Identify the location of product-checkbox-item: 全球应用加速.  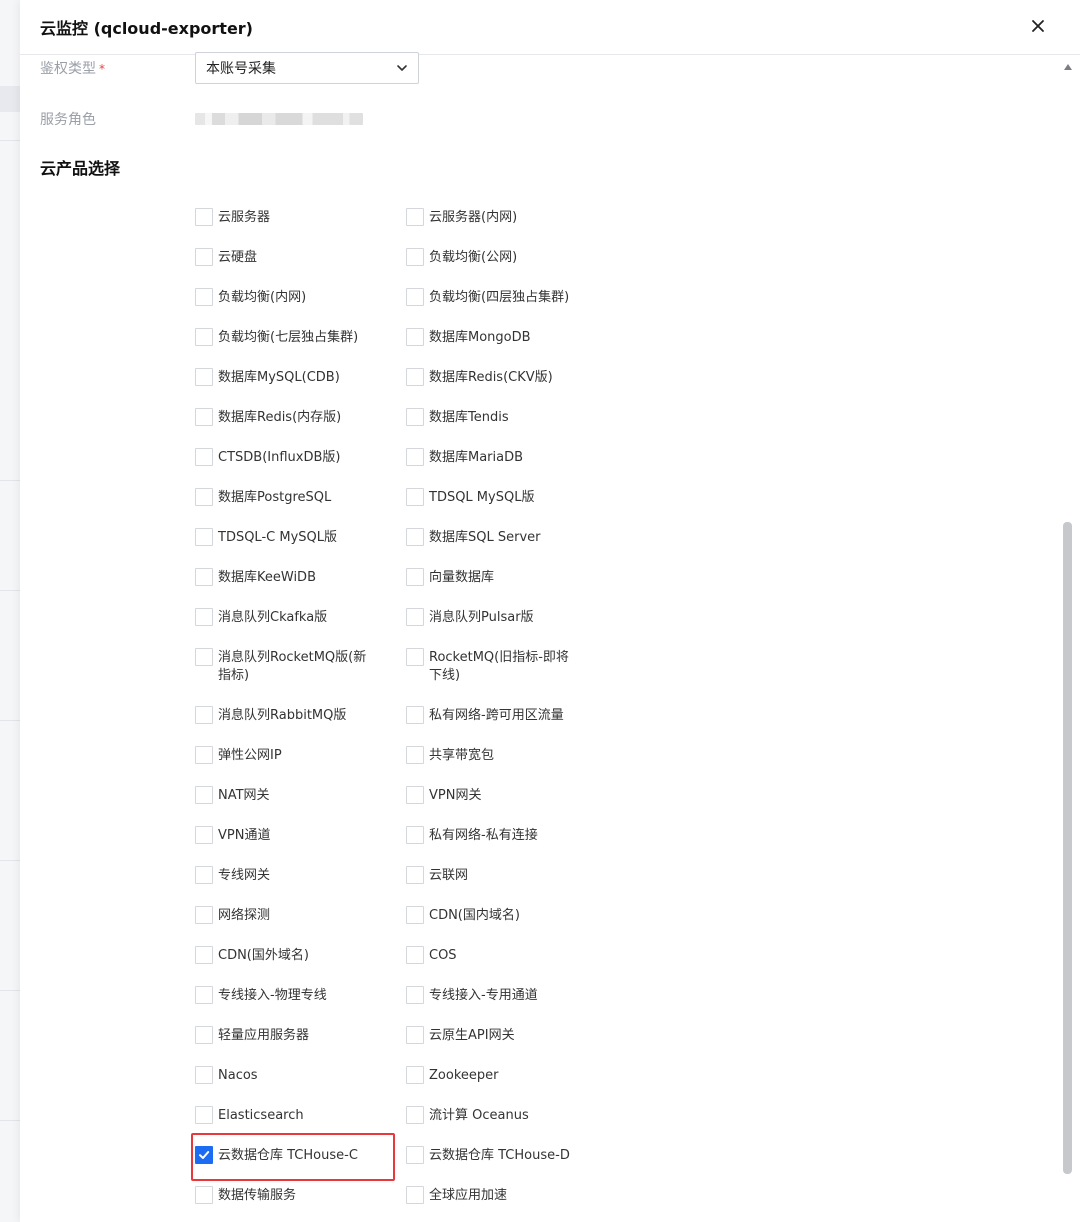
(492, 1195).